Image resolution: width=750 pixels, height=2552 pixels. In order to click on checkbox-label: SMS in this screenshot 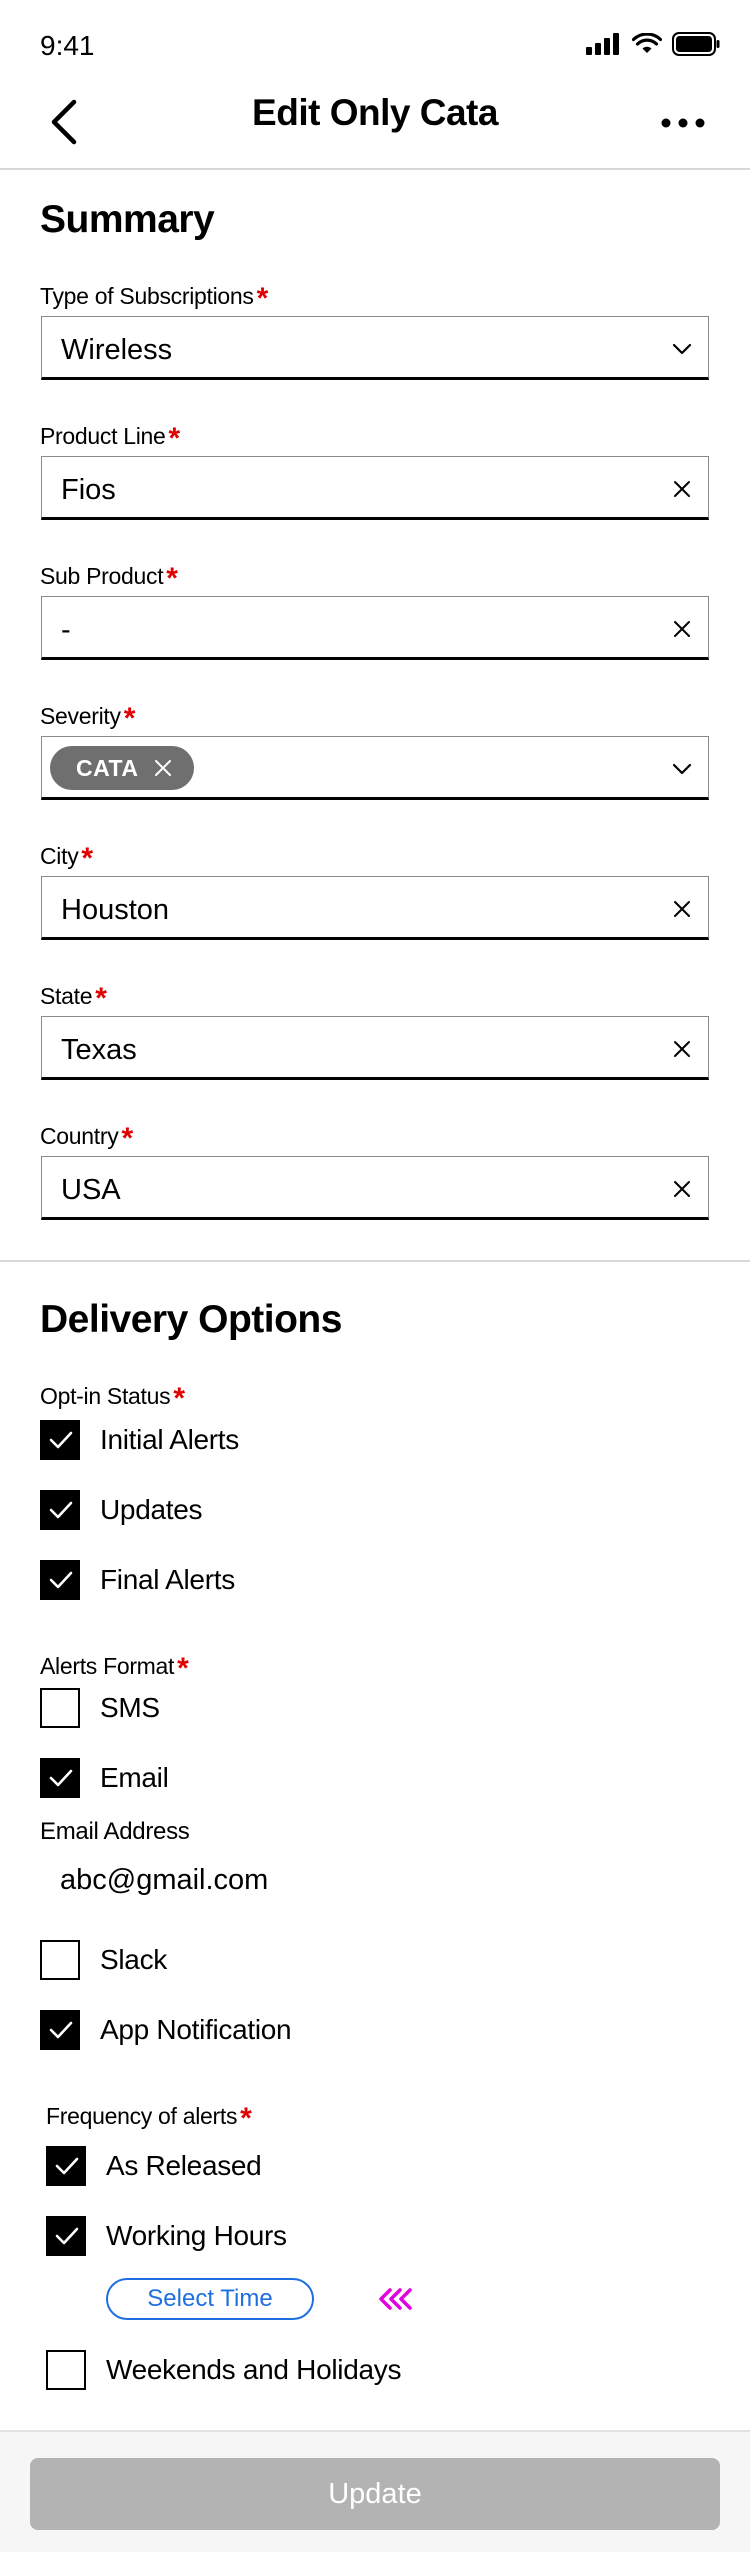, I will do `click(130, 1707)`.